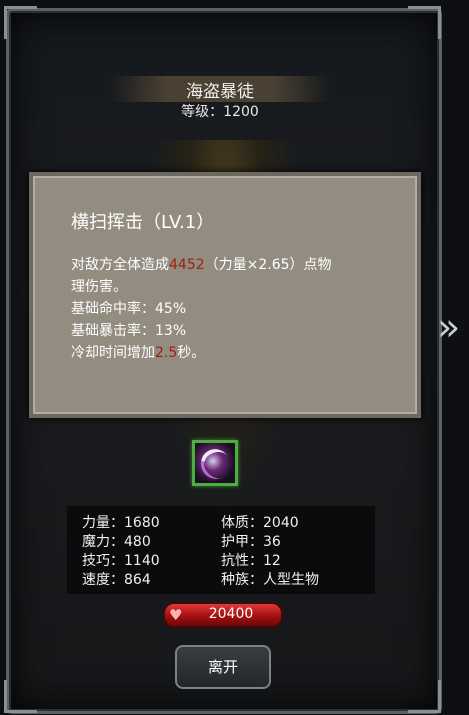 This screenshot has width=469, height=715. I want to click on stat-constitution: 体质：2040, so click(260, 523).